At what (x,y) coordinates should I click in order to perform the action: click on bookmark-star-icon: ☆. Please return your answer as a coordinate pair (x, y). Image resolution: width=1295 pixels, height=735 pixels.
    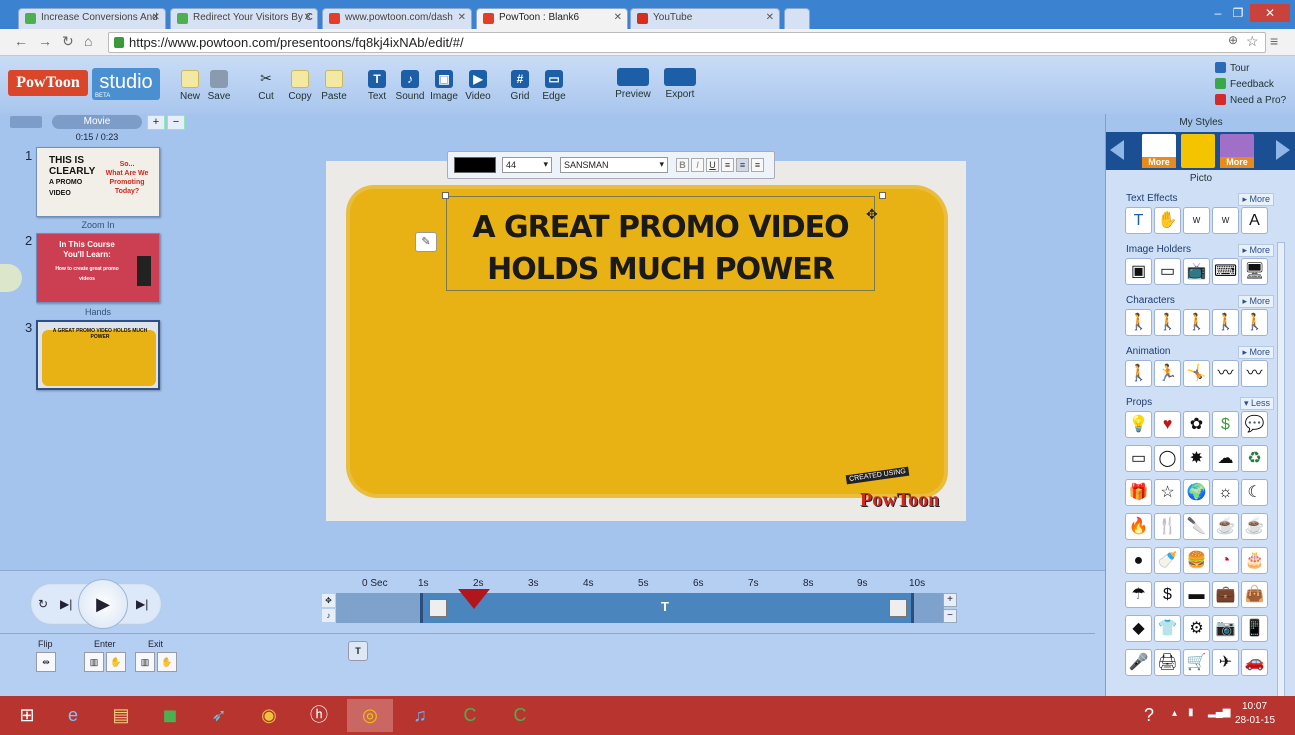
    Looking at the image, I should click on (1252, 41).